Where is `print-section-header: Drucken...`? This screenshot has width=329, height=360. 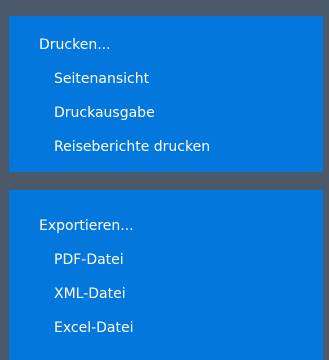 print-section-header: Drucken... is located at coordinates (181, 45).